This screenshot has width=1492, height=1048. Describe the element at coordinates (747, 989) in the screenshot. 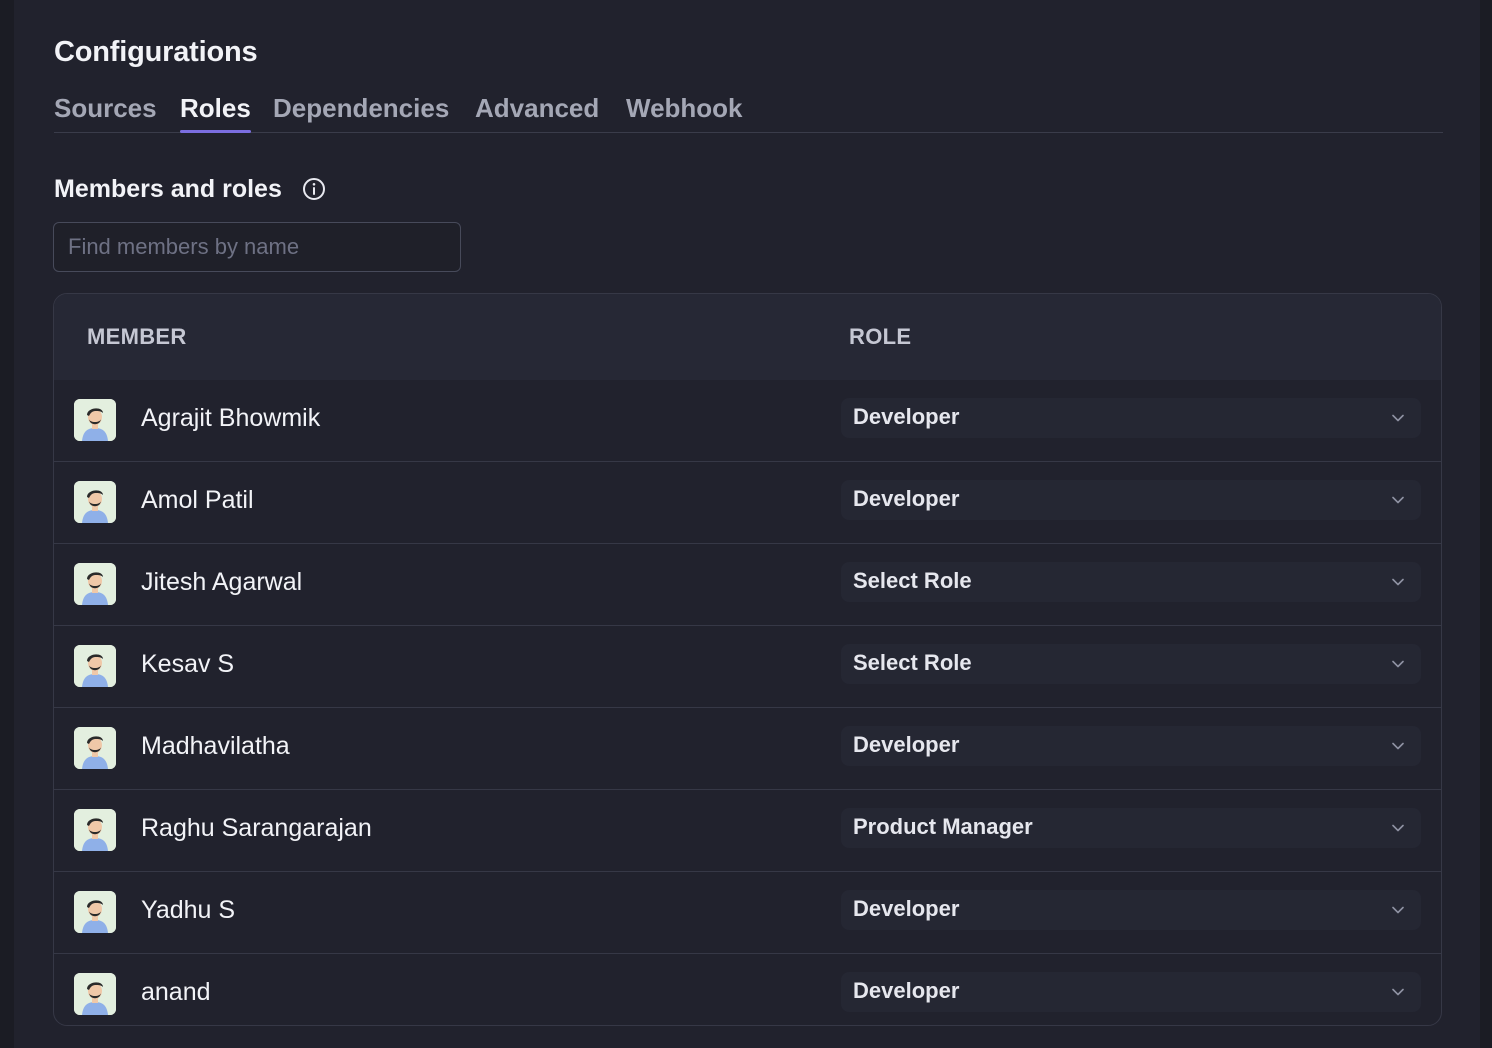

I see `table-row: anand Developer` at that location.